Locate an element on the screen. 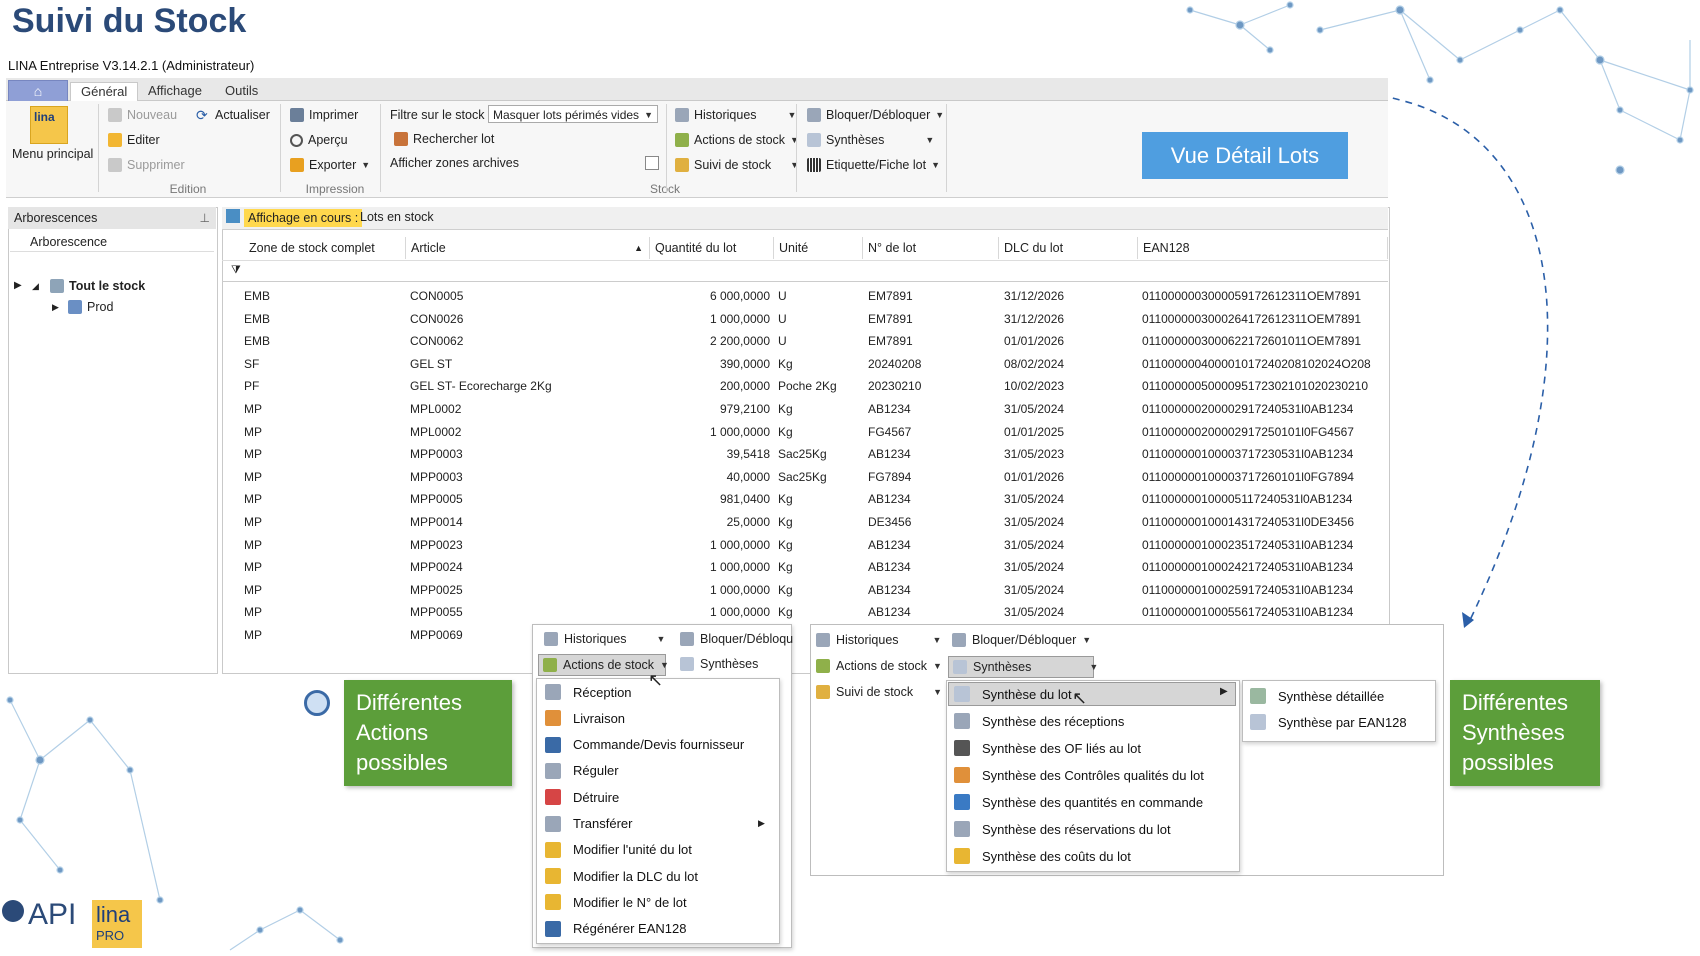  etiquette-button: Etiquette/Fiche lot ▼ is located at coordinates (873, 165).